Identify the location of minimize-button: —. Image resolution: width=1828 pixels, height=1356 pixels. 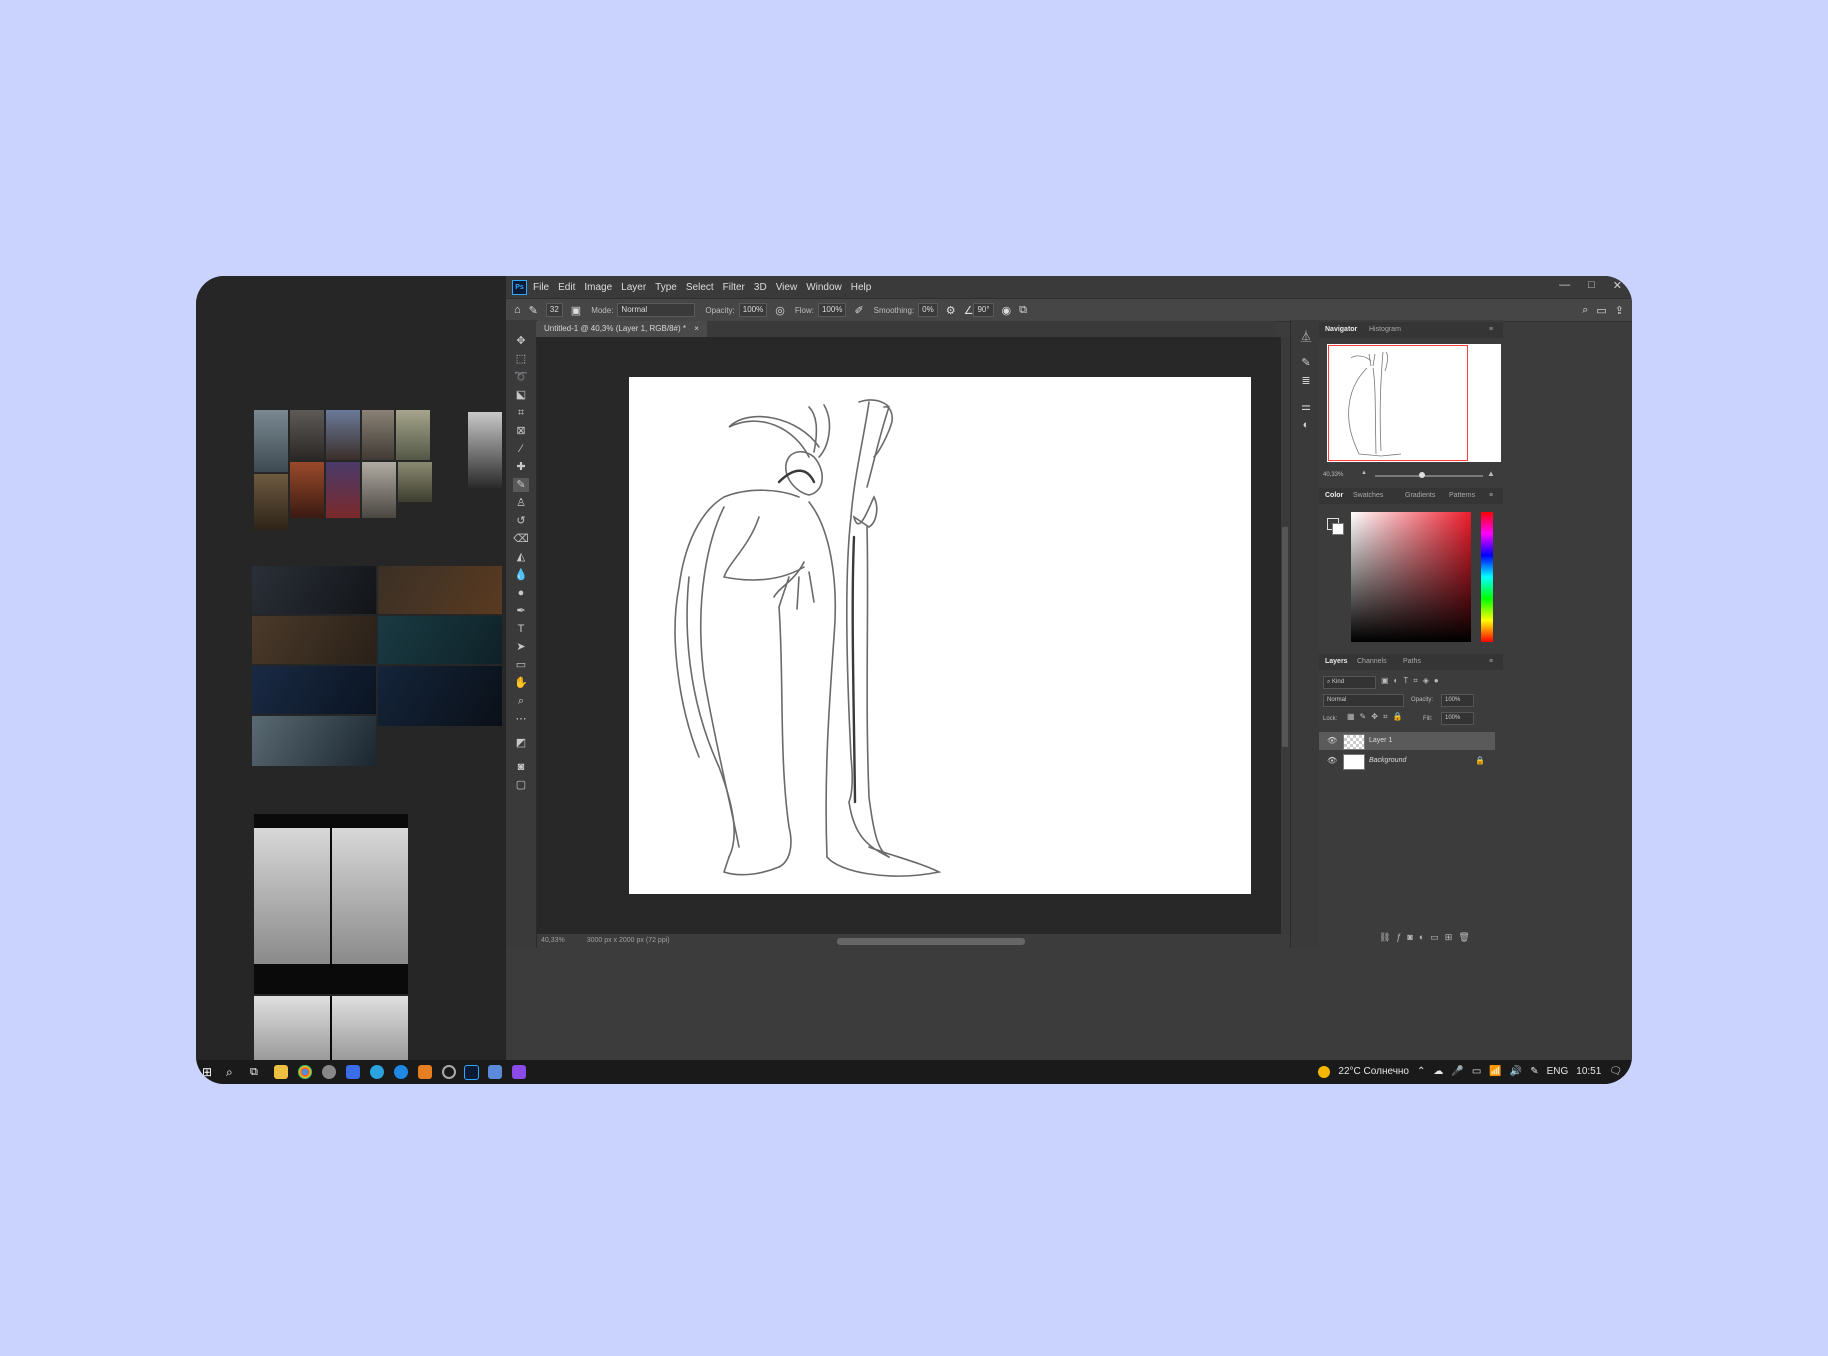
(1564, 285).